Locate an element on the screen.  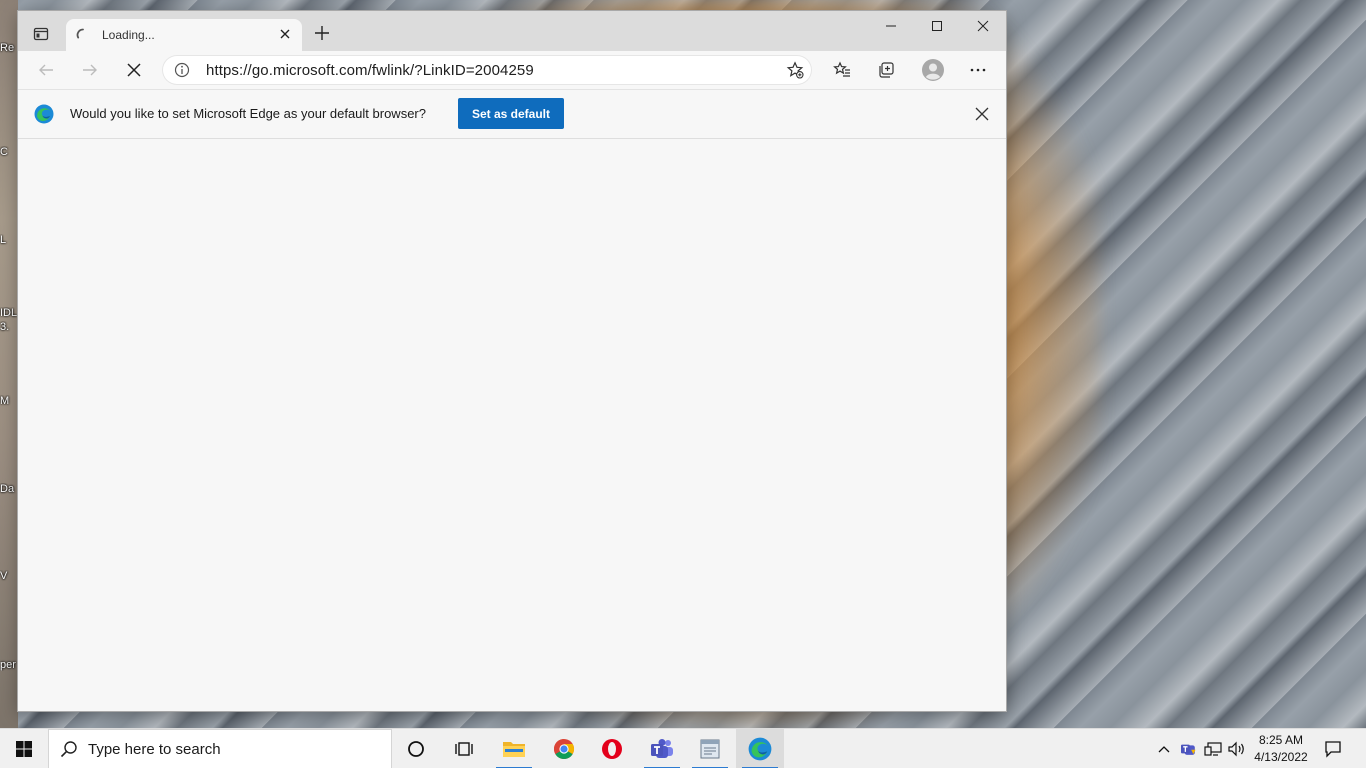
back-arrow-icon is located at coordinates (46, 70).